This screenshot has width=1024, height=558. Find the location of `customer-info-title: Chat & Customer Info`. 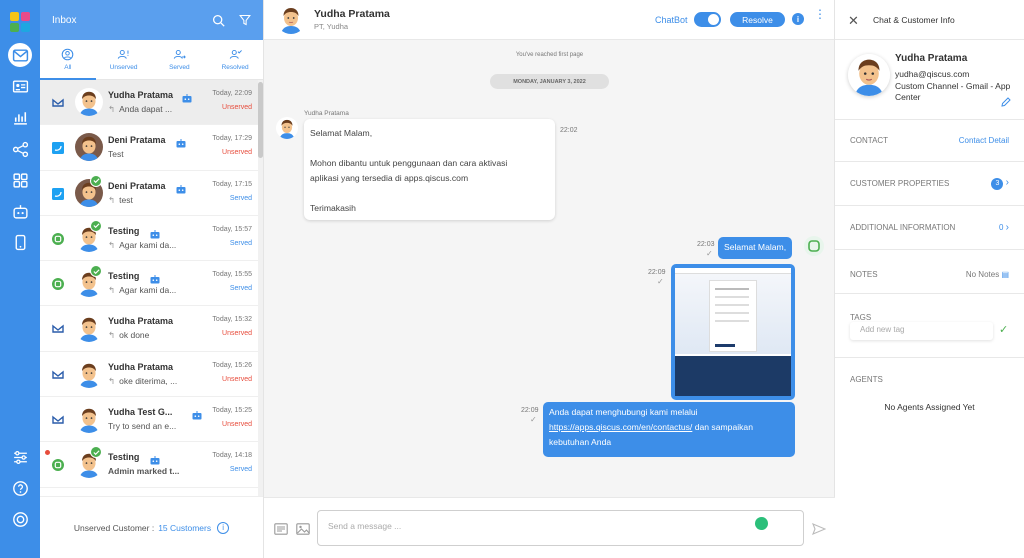

customer-info-title: Chat & Customer Info is located at coordinates (914, 20).